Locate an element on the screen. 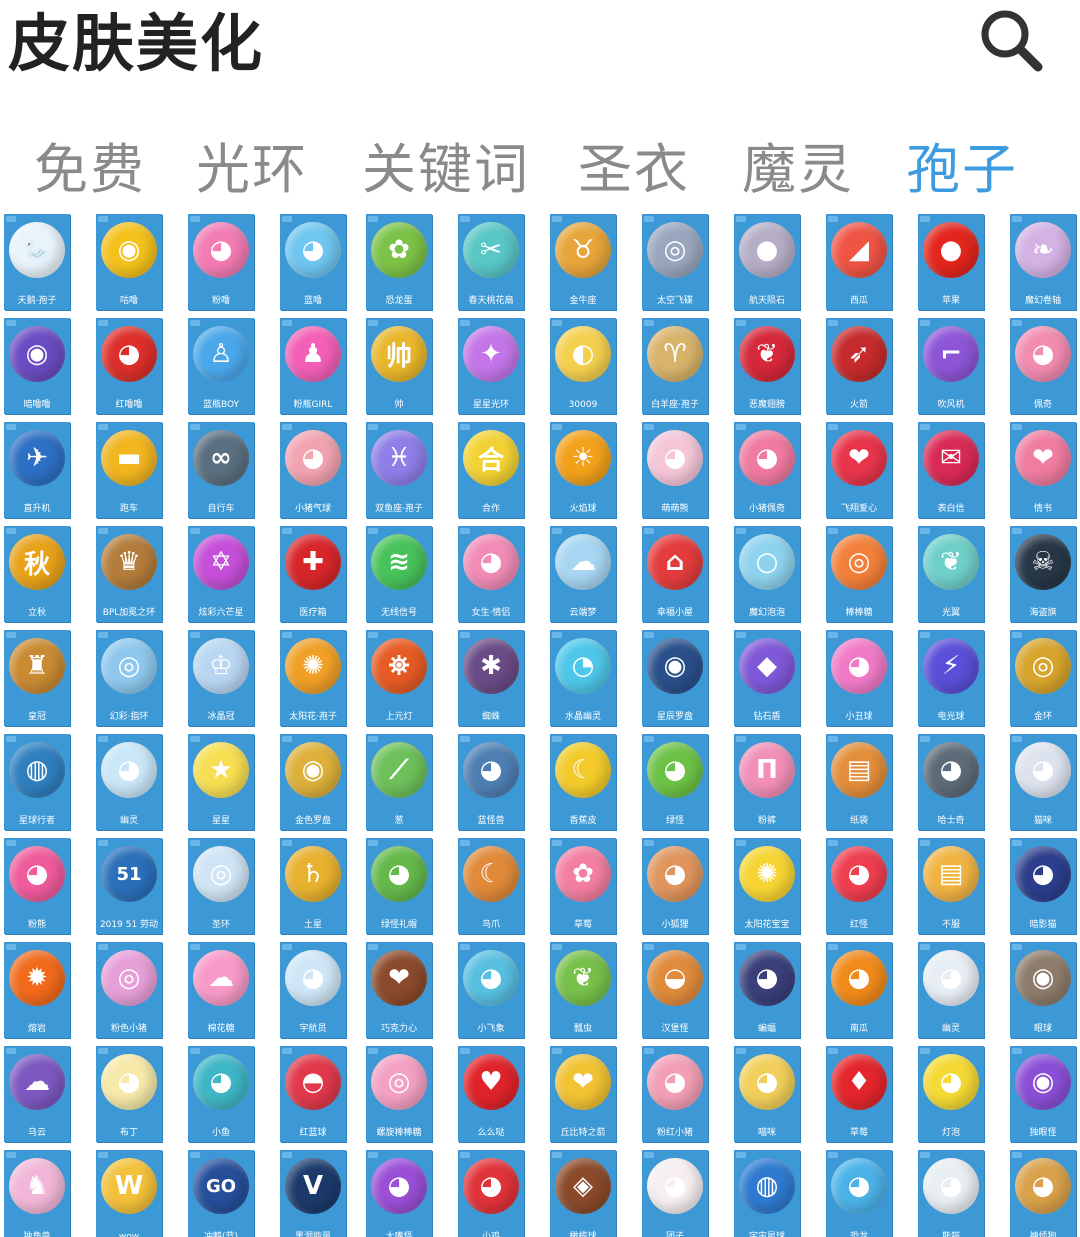 The height and width of the screenshot is (1237, 1080). skin-card: ◕ 萌萌熊 is located at coordinates (675, 470).